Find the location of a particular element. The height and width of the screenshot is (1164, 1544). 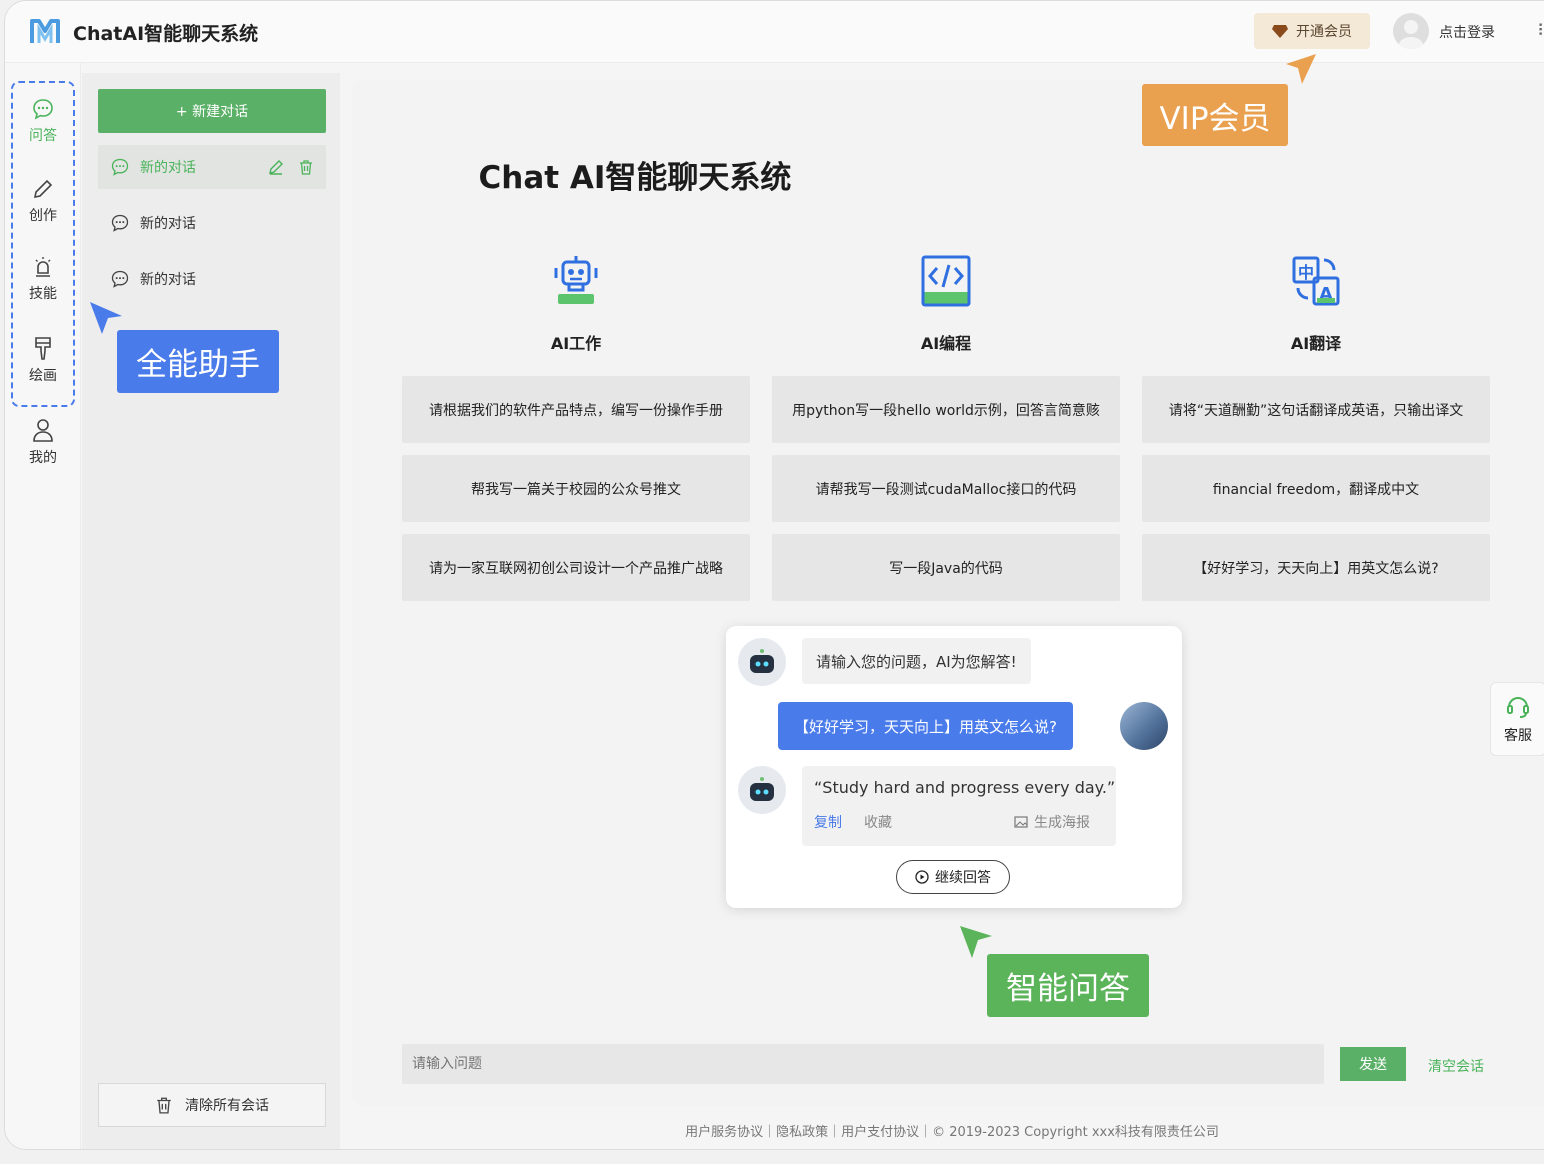

clear-all-conversations-button: 清除所有会话 is located at coordinates (212, 1105).